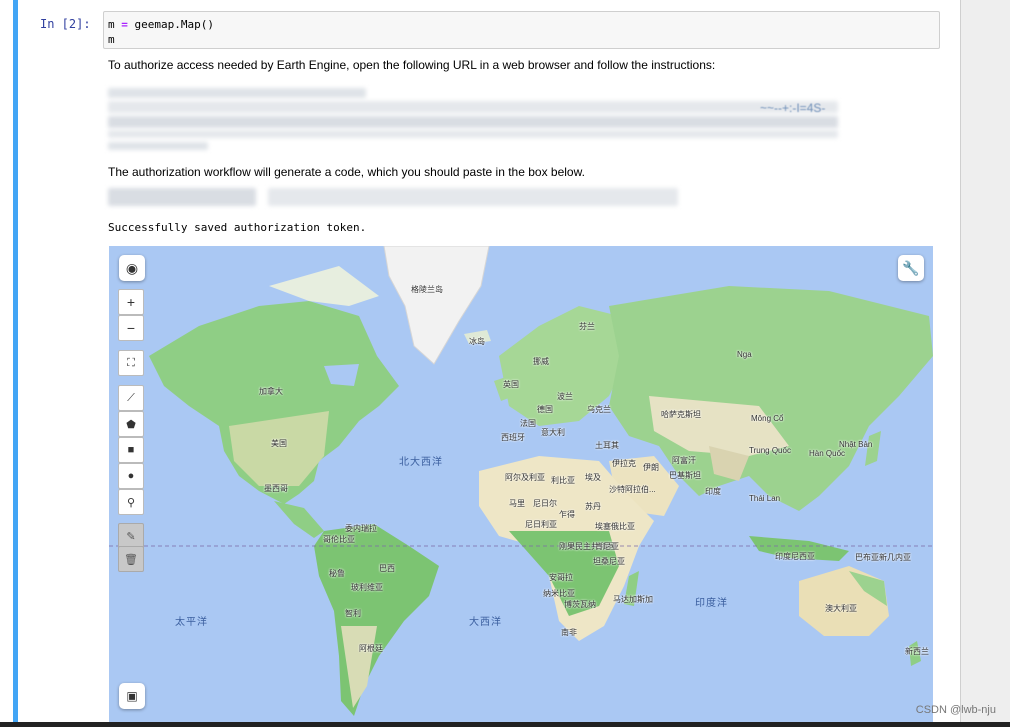  I want to click on ocean-label: 太平洋, so click(191, 622).